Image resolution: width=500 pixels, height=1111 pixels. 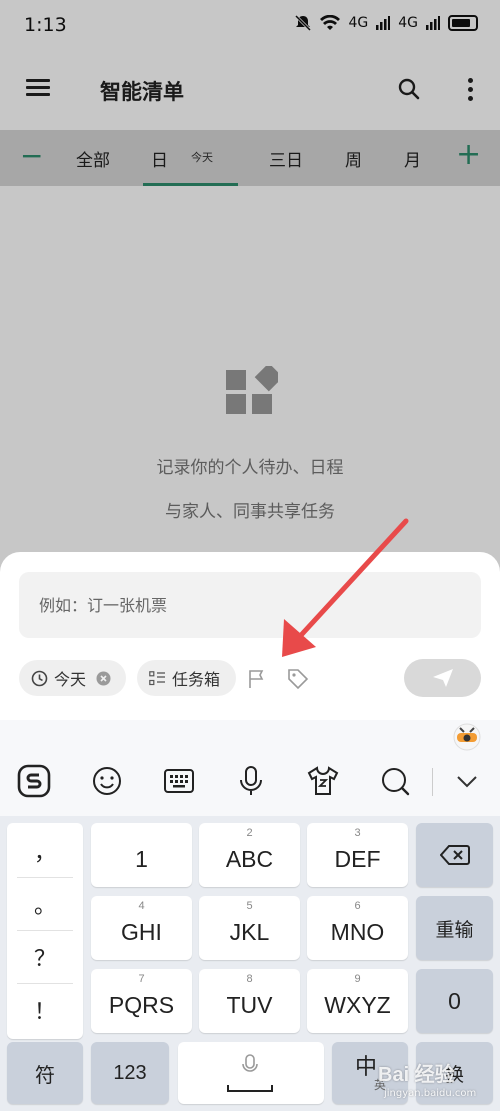 I want to click on key-7-label: PQRS, so click(x=141, y=1004).